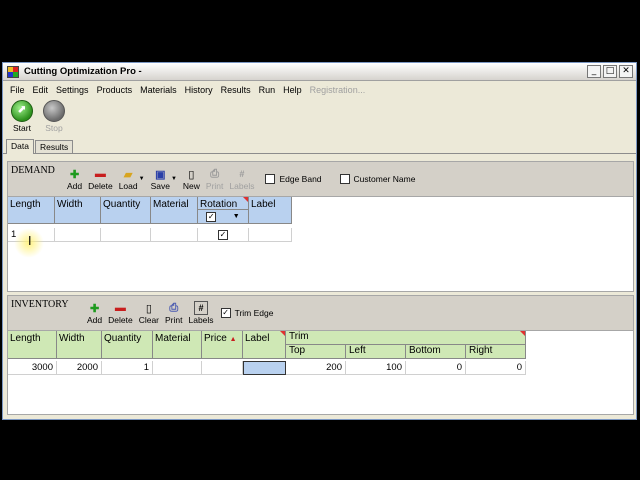  I want to click on inventory-cell-quantity: 1, so click(127, 368).